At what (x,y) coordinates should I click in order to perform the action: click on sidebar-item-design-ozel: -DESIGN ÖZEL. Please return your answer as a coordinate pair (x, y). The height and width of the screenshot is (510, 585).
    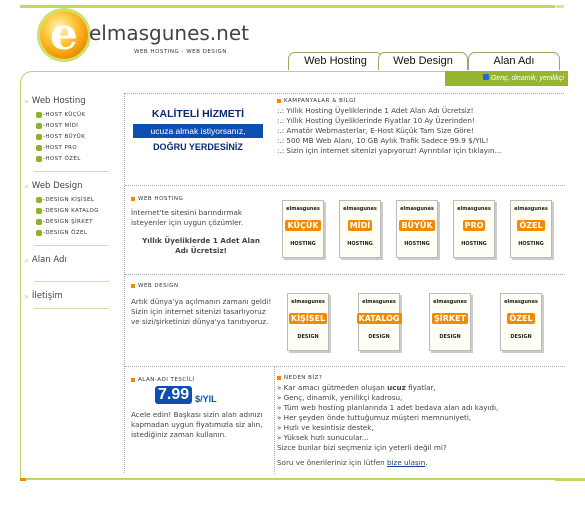
    Looking at the image, I should click on (80, 232).